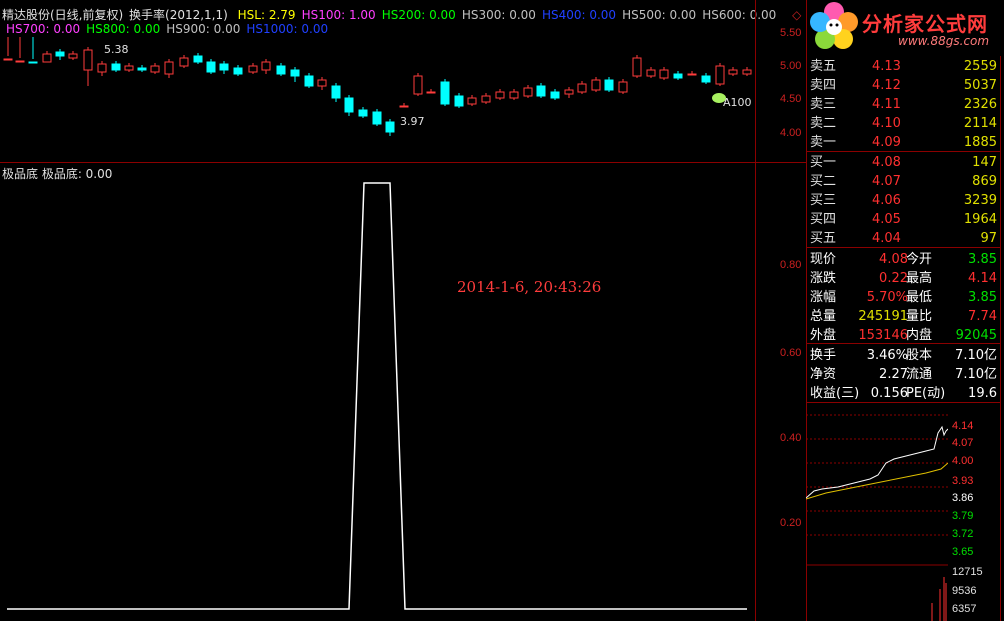  What do you see at coordinates (904, 85) in the screenshot?
I see `order-book-row: 卖四 4.12 5037` at bounding box center [904, 85].